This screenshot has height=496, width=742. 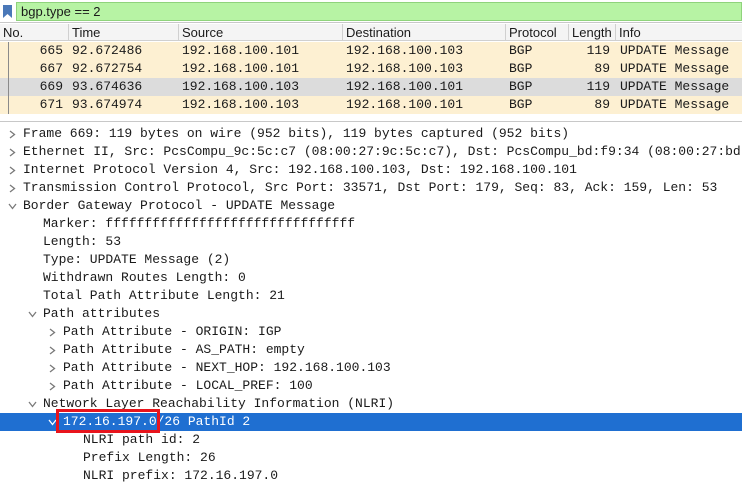 What do you see at coordinates (107, 104) in the screenshot?
I see `cell-time: 93.674974` at bounding box center [107, 104].